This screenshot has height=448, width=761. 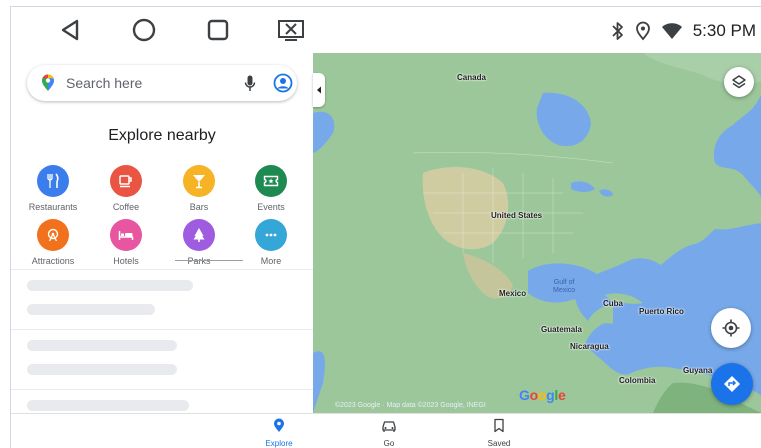 I want to click on recents-button, so click(x=218, y=30).